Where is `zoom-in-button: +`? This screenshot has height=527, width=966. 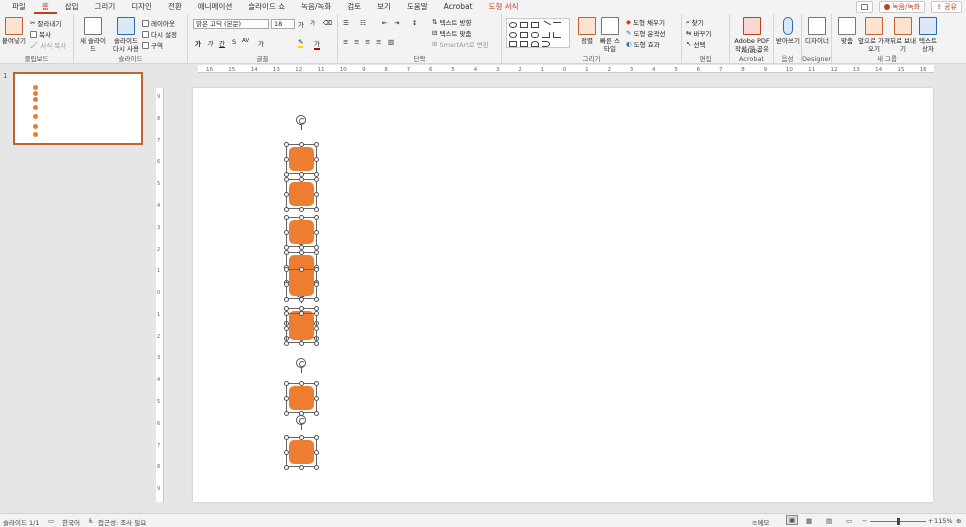 zoom-in-button: + is located at coordinates (930, 521).